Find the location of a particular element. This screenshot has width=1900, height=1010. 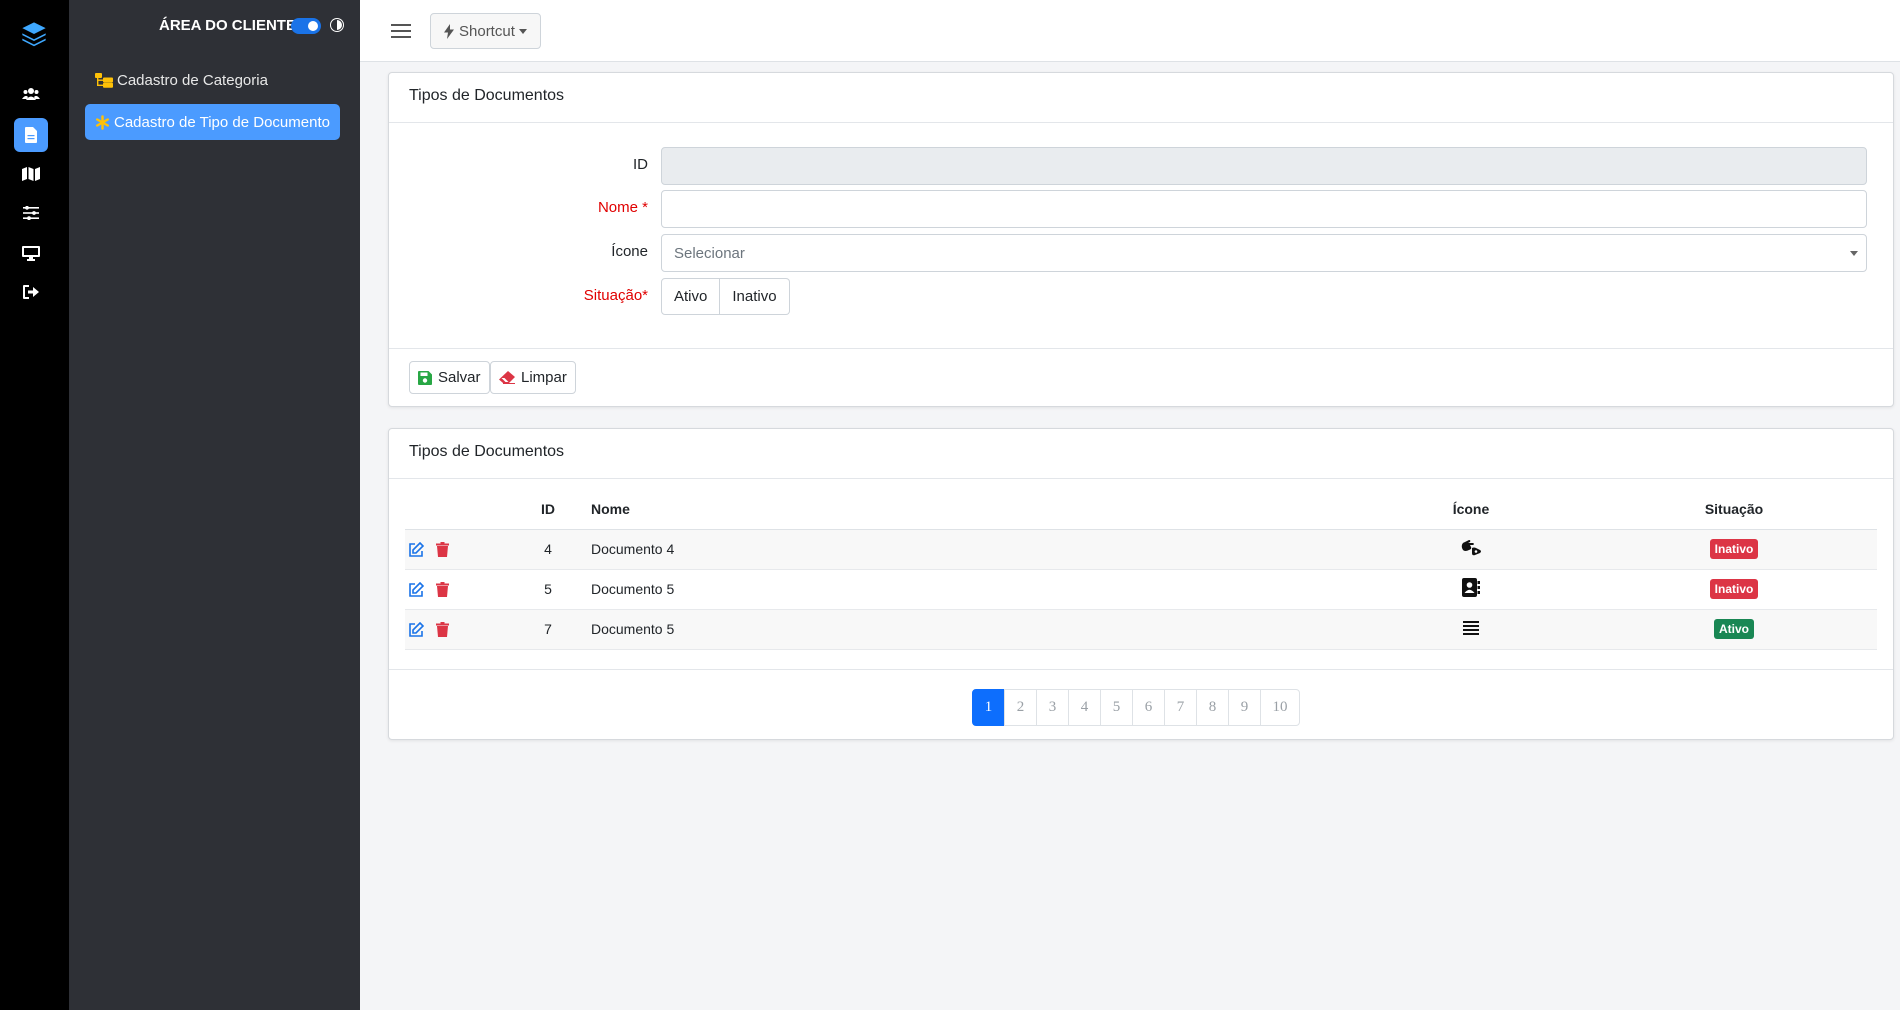

clear-button: Limpar is located at coordinates (533, 377).